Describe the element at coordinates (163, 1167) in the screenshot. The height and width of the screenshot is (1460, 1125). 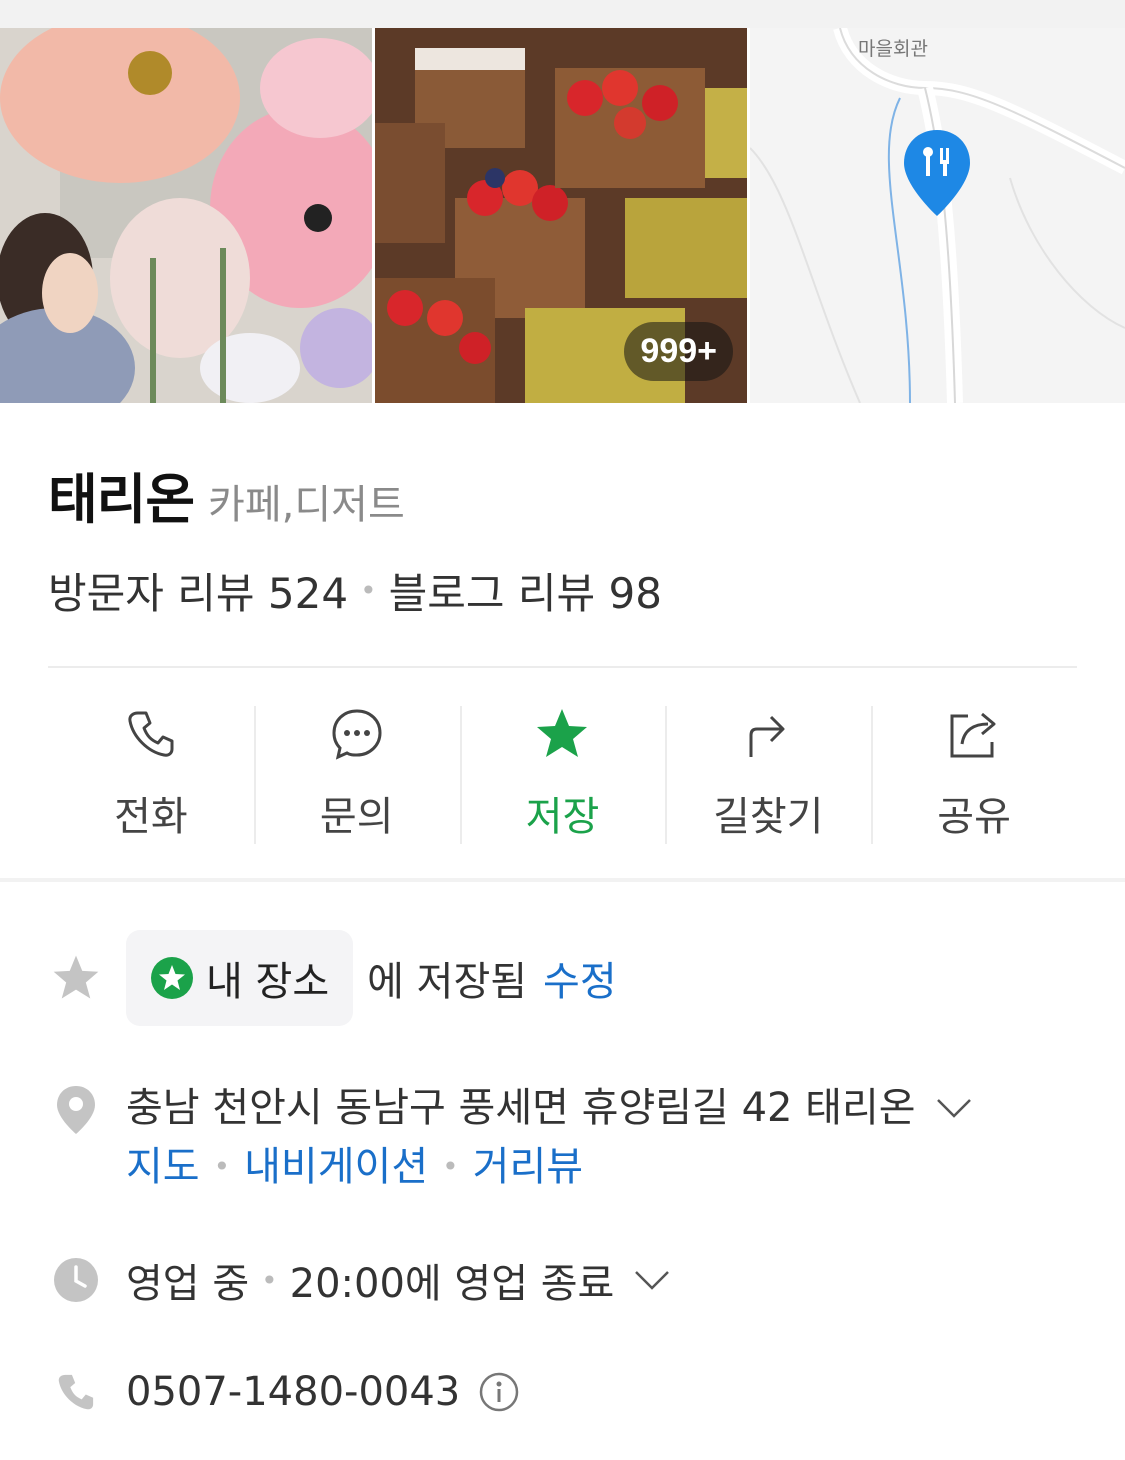
I see `map-link: 지도` at that location.